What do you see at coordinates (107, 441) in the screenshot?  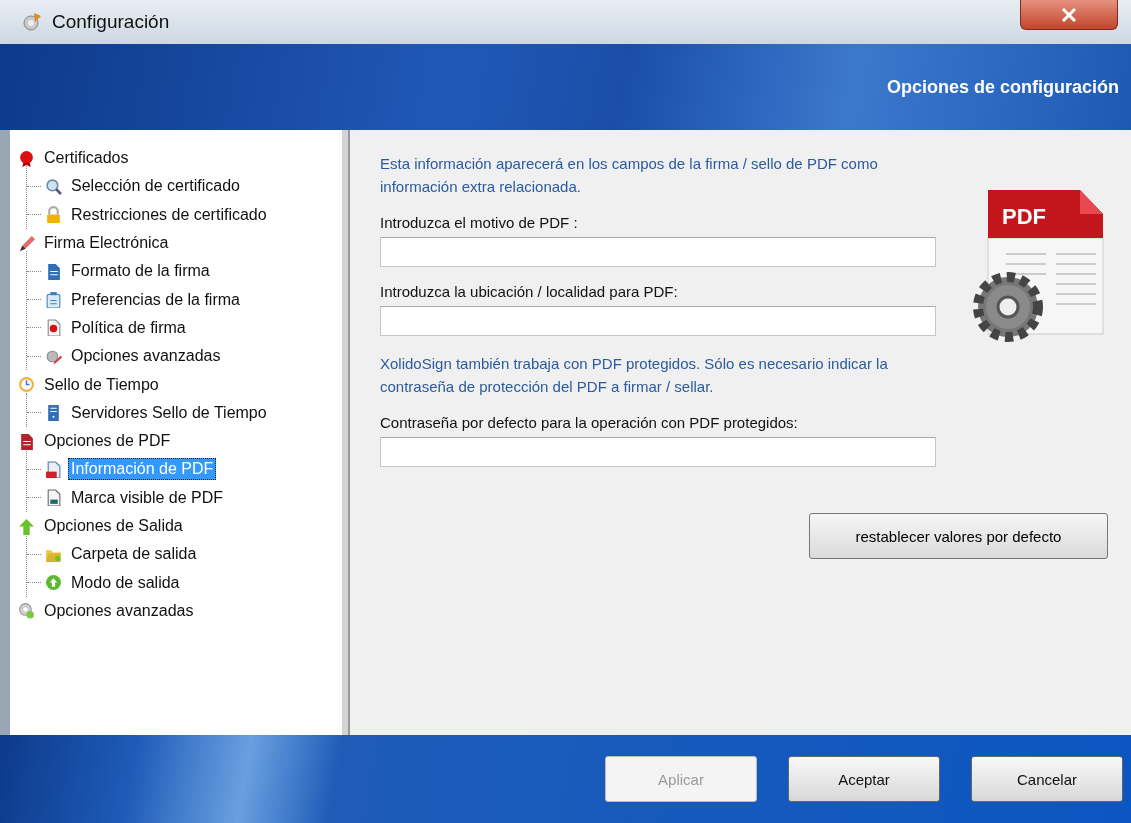 I see `tree-item: Opciones de PDF` at bounding box center [107, 441].